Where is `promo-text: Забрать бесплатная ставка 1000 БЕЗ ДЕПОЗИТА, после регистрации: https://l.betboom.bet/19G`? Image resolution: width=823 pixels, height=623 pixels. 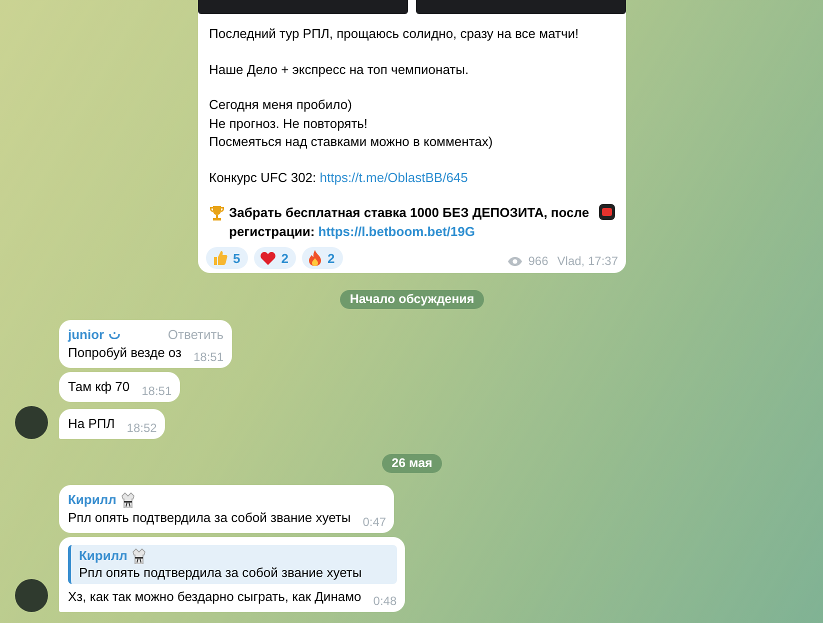 promo-text: Забрать бесплатная ставка 1000 БЕЗ ДЕПОЗИТА, после регистрации: https://l.betboom.bet/19G is located at coordinates (409, 222).